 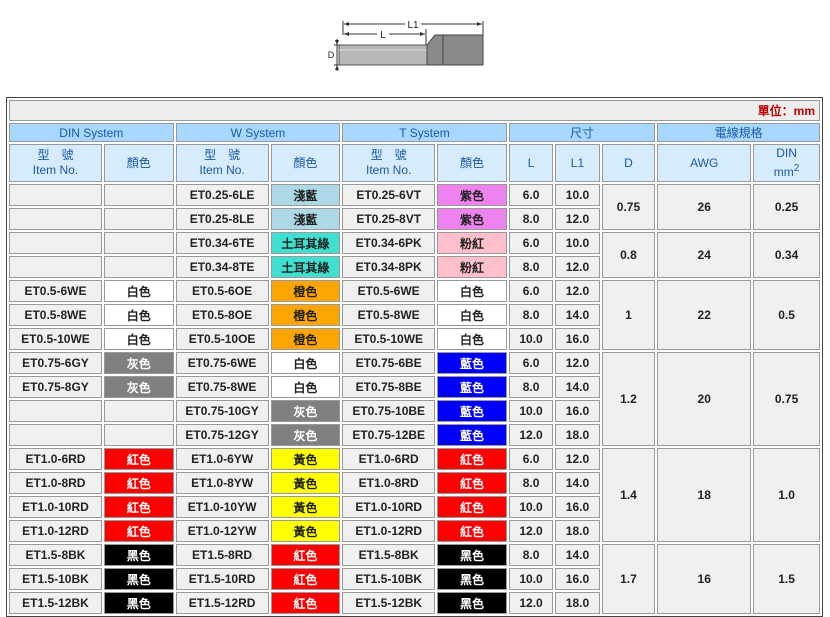 What do you see at coordinates (222, 170) in the screenshot?
I see `header-item-no-en: Item No.` at bounding box center [222, 170].